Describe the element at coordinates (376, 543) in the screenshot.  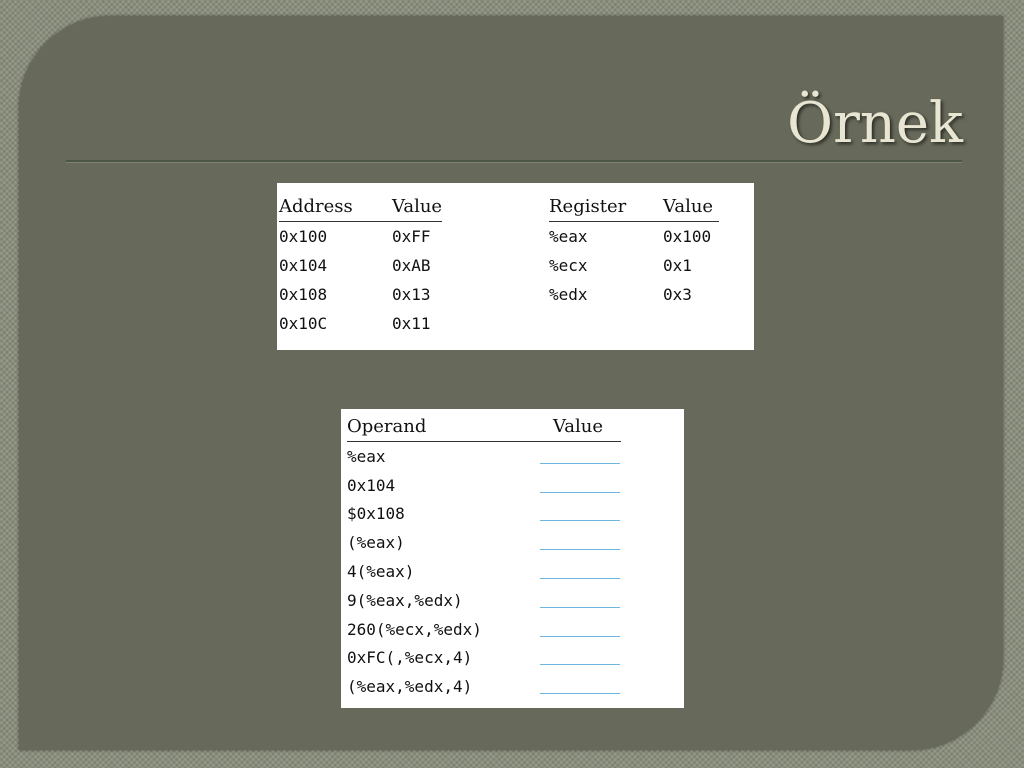
I see `operand-cell: (%eax)` at that location.